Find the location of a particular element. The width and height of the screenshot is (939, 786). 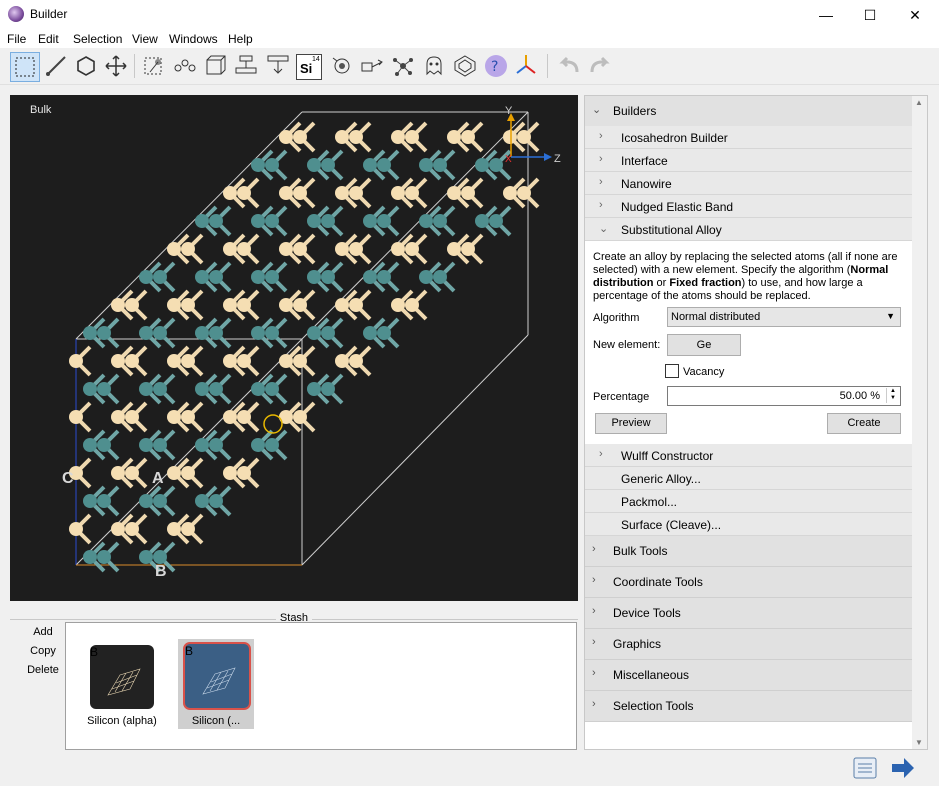

translate-icon is located at coordinates (372, 66).